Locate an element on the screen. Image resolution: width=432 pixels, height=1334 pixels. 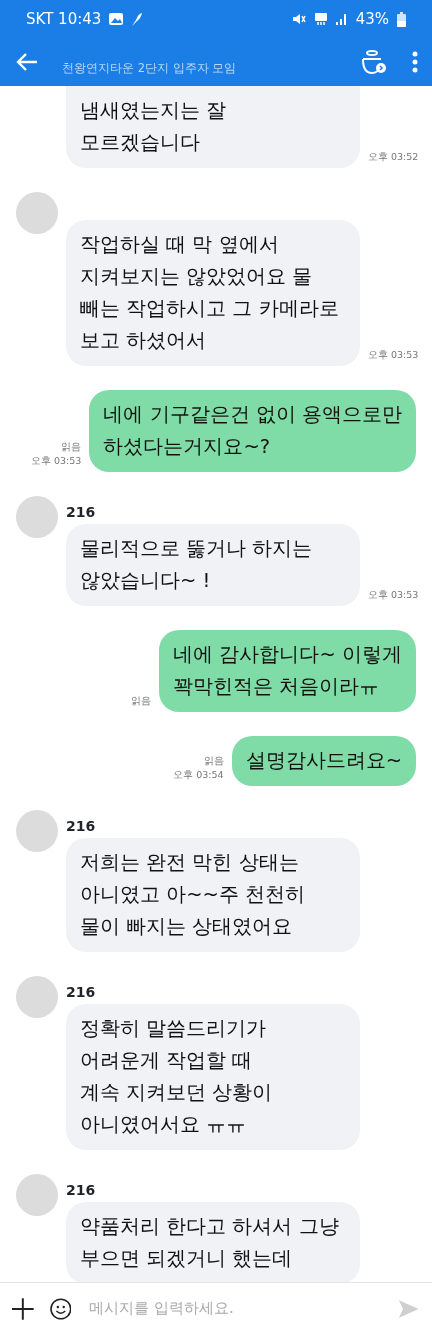
chat-subtitle: 천왕연지타운 2단지 입주자 모임 is located at coordinates (149, 69).